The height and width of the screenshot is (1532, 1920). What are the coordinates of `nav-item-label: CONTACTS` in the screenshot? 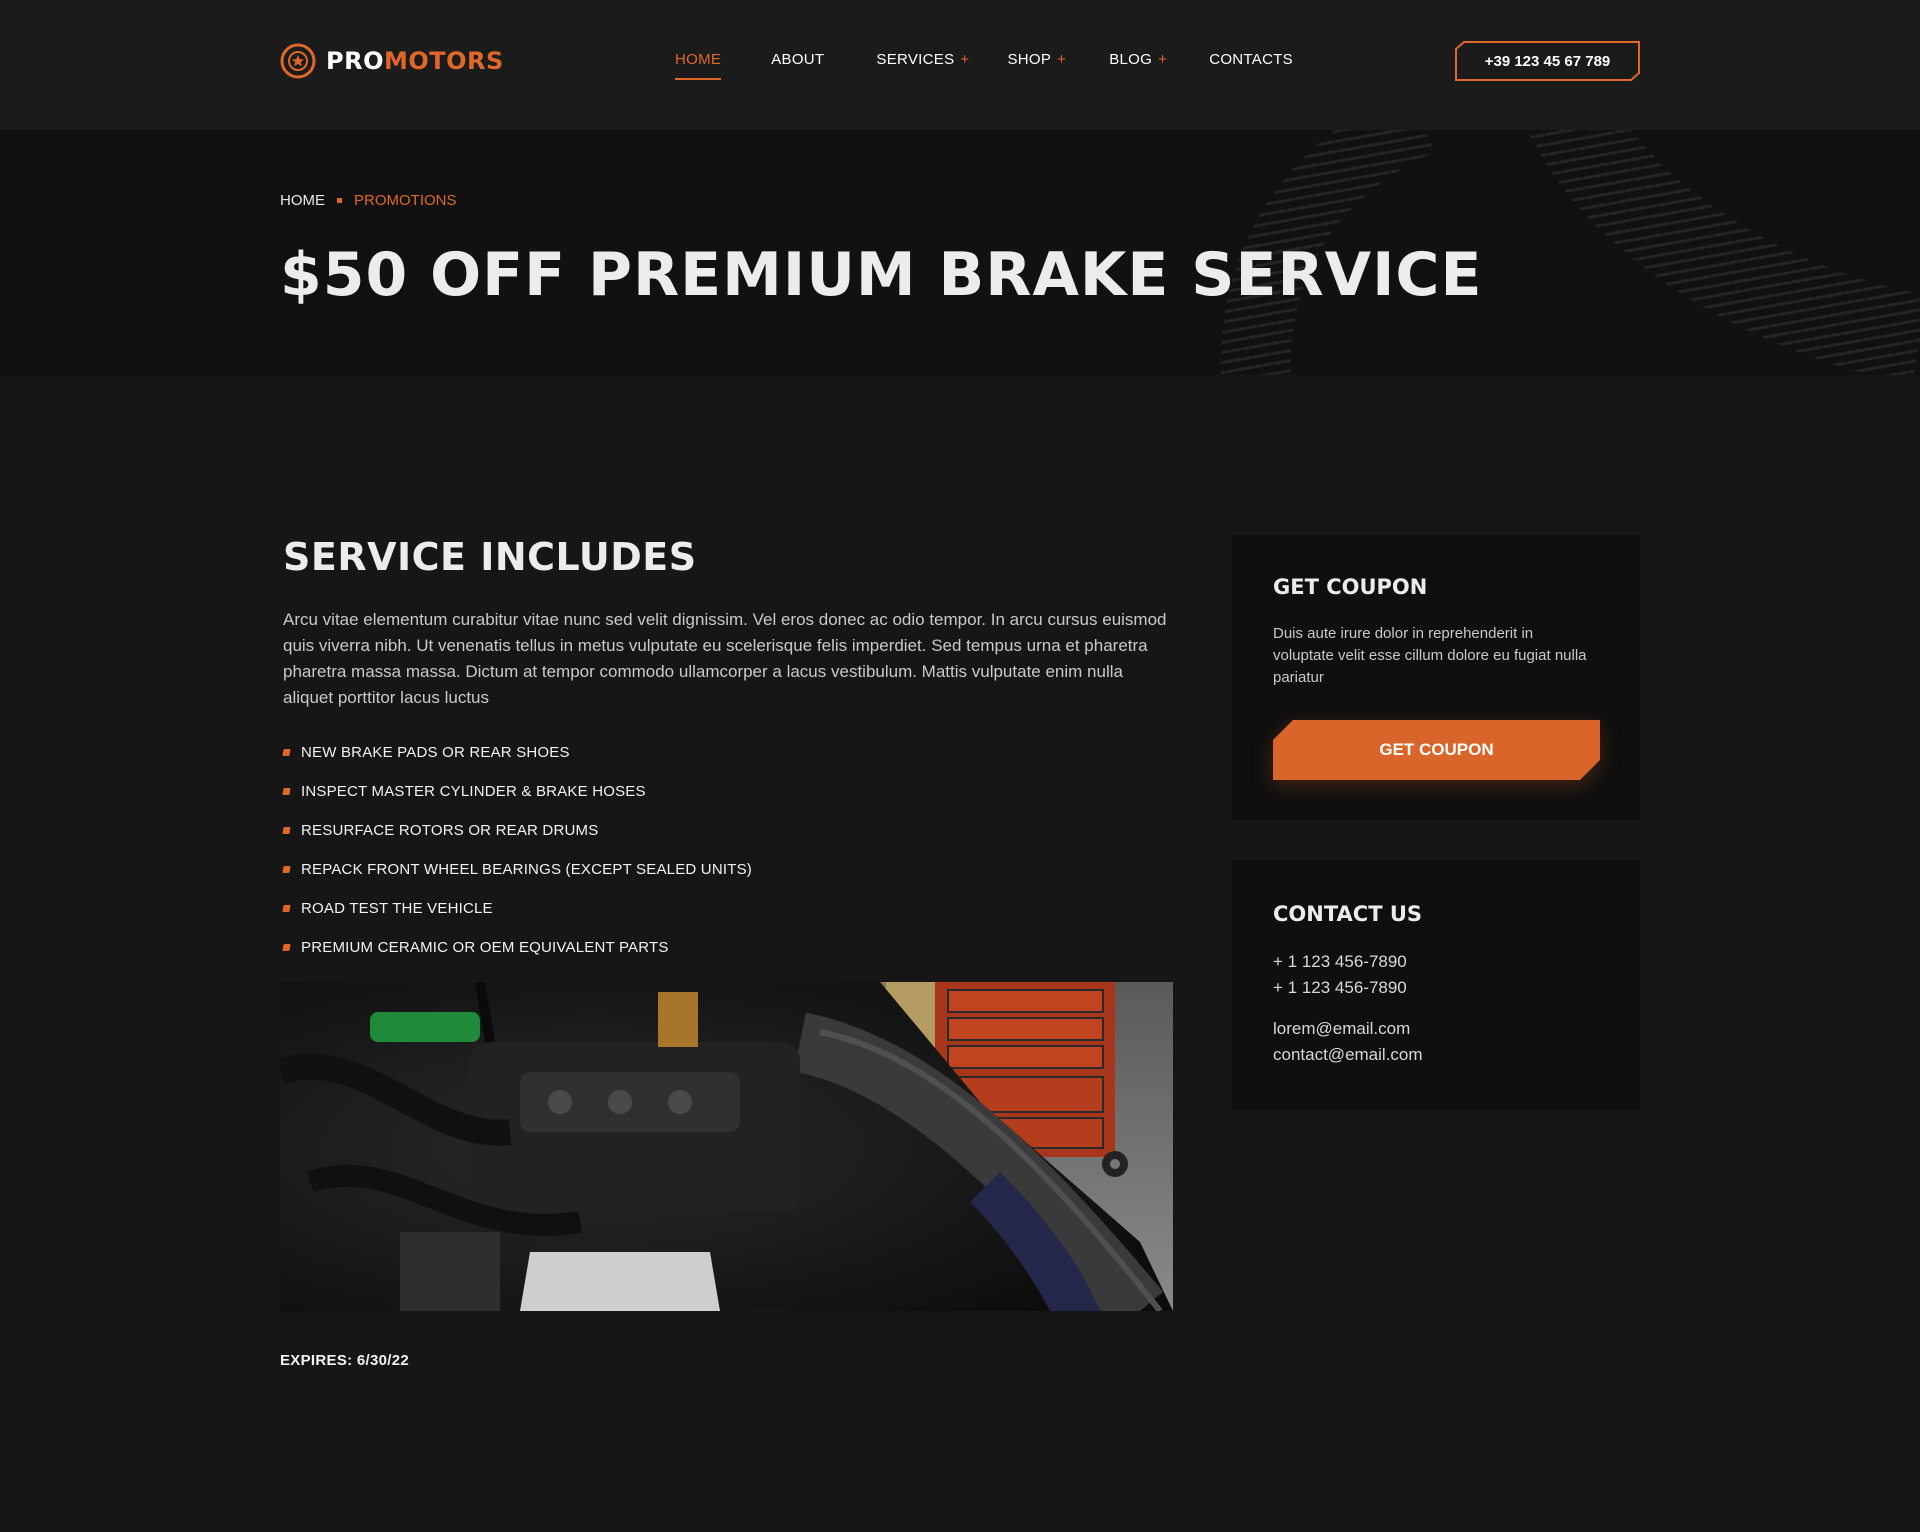 It's located at (1251, 59).